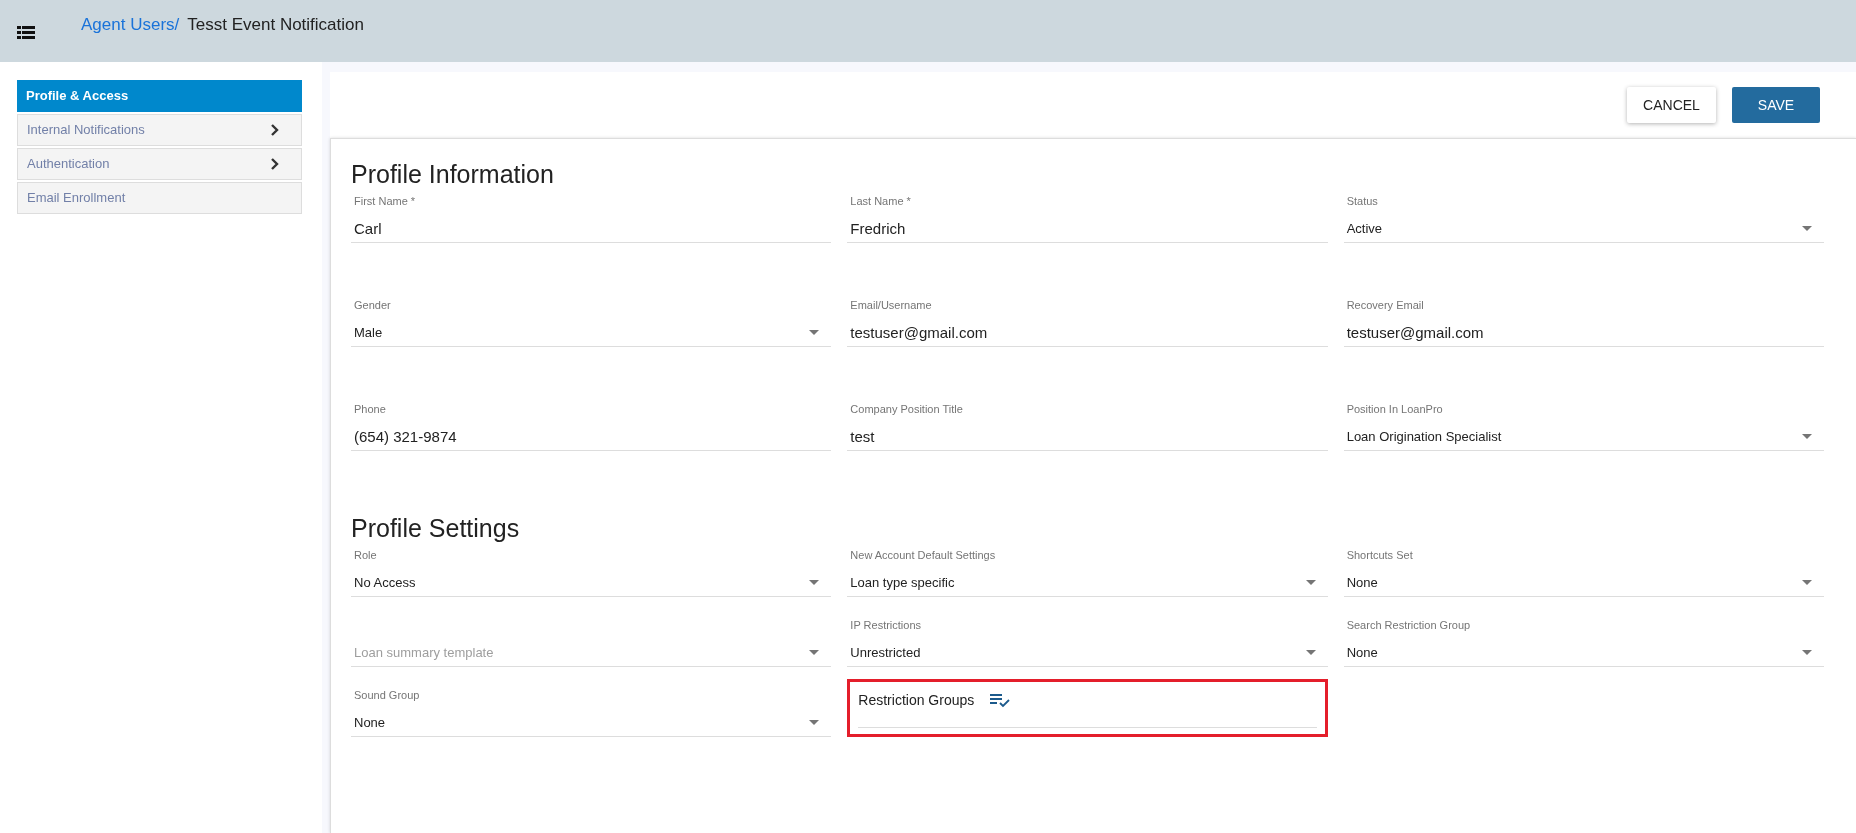 Image resolution: width=1856 pixels, height=833 pixels. What do you see at coordinates (1087, 653) in the screenshot?
I see `dropdown-field: Unrestricted` at bounding box center [1087, 653].